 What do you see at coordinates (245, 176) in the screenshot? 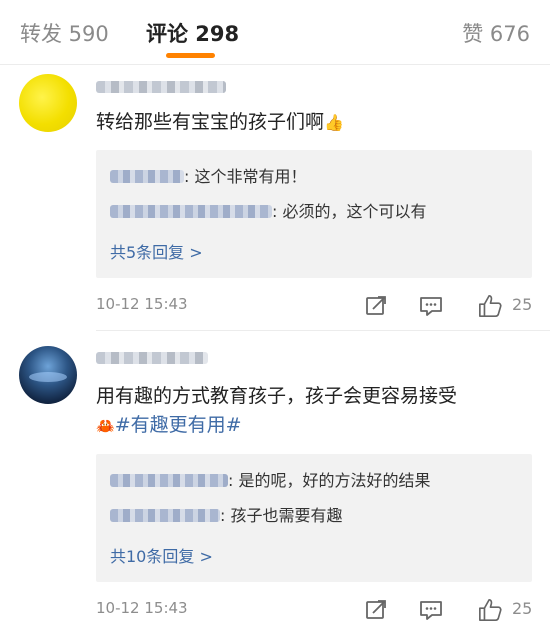
I see `reply-text: : 这个非常有用！` at bounding box center [245, 176].